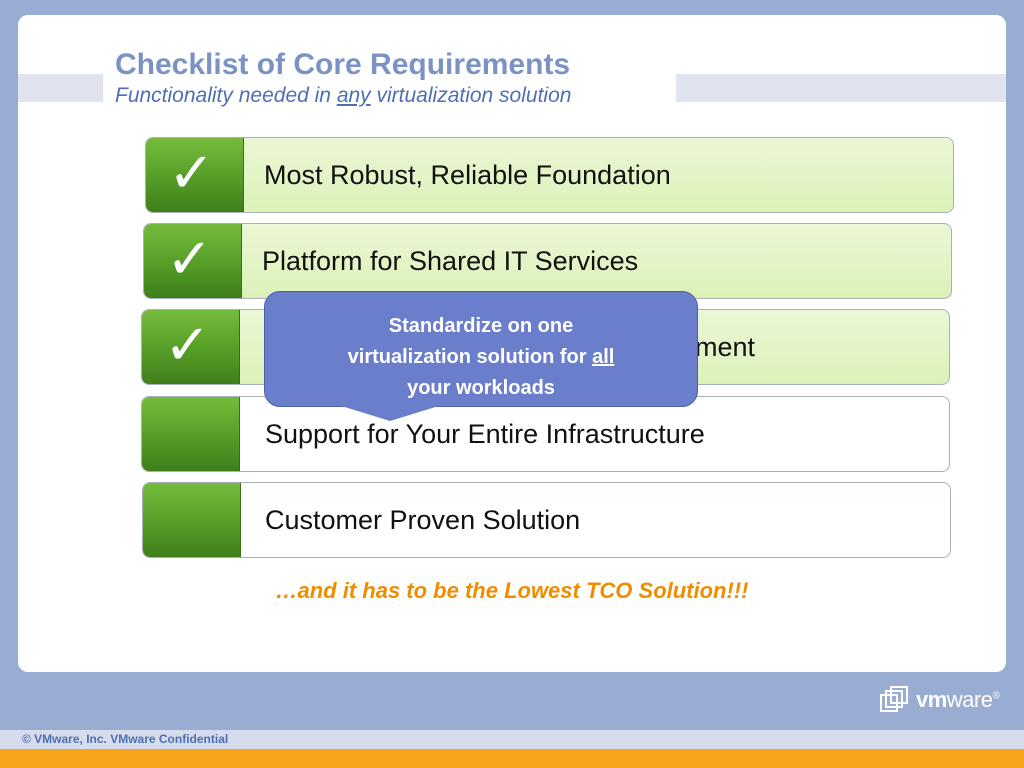 The width and height of the screenshot is (1024, 768). What do you see at coordinates (512, 758) in the screenshot?
I see `footer-accent-bar` at bounding box center [512, 758].